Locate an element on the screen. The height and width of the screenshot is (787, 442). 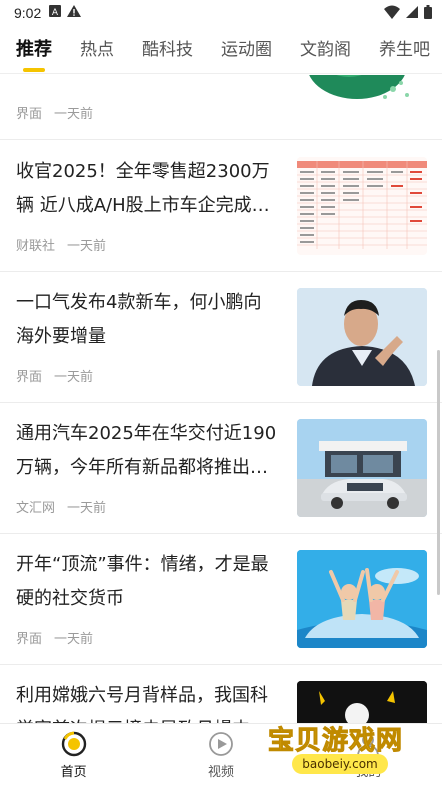
category-tabs: 推荐 热点 酷科技 运动圈 文韵阁 养生吧 is located at coordinates (221, 52).